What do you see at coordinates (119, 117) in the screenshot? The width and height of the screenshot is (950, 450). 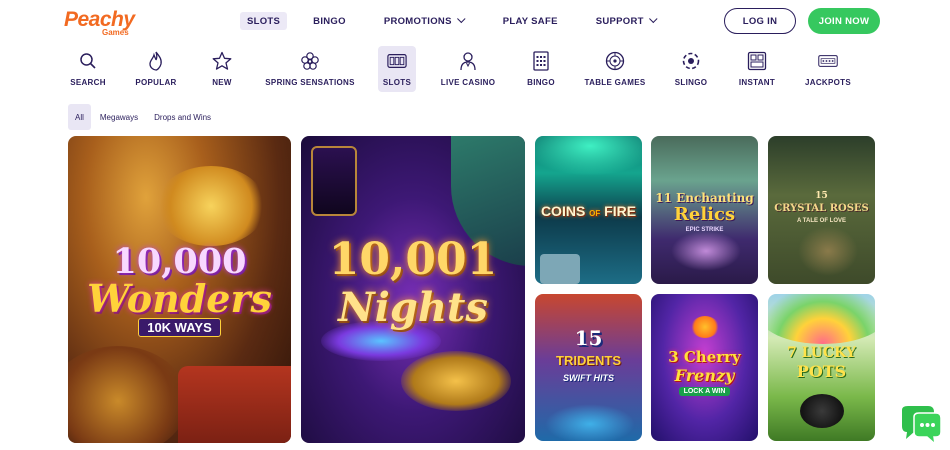 I see `filter-tab-megaways: Megaways` at bounding box center [119, 117].